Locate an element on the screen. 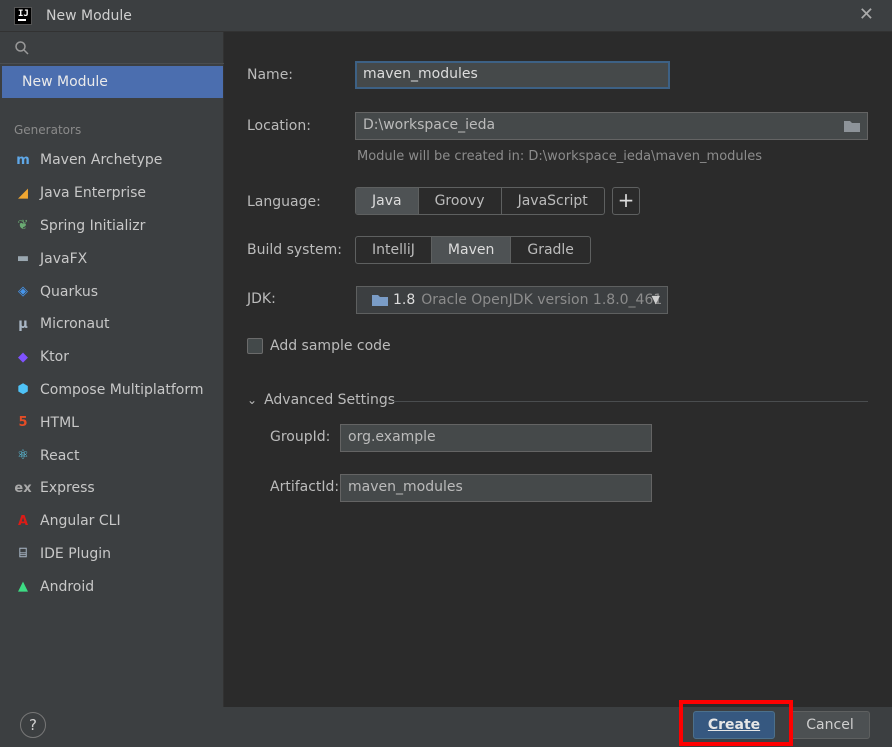  highlight-box is located at coordinates (736, 723).